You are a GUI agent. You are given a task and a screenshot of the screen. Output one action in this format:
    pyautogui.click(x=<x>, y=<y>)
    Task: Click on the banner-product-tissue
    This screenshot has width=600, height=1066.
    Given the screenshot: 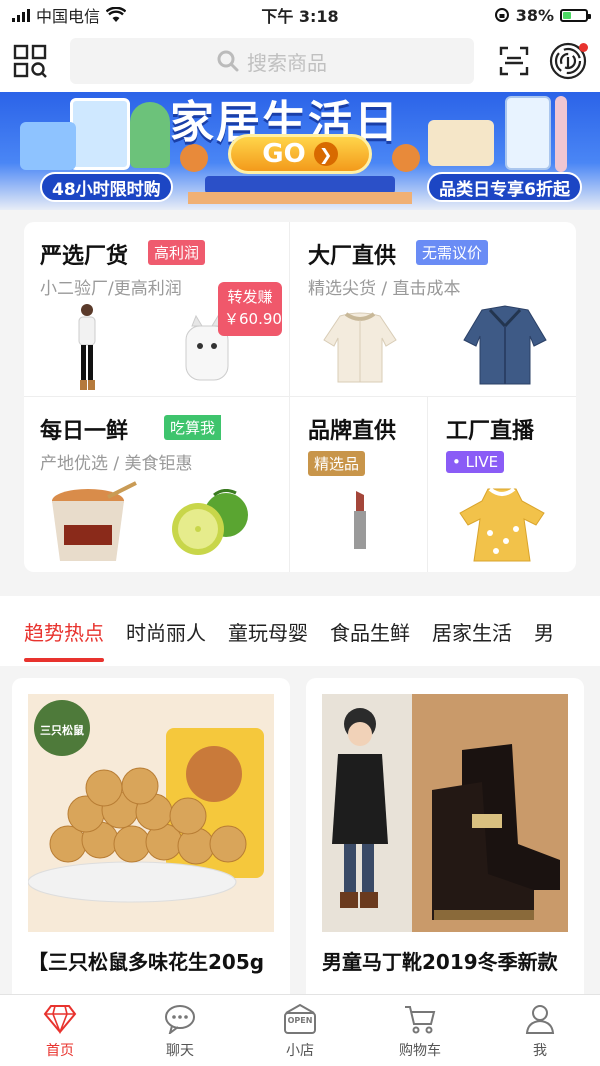 What is the action you would take?
    pyautogui.click(x=461, y=143)
    